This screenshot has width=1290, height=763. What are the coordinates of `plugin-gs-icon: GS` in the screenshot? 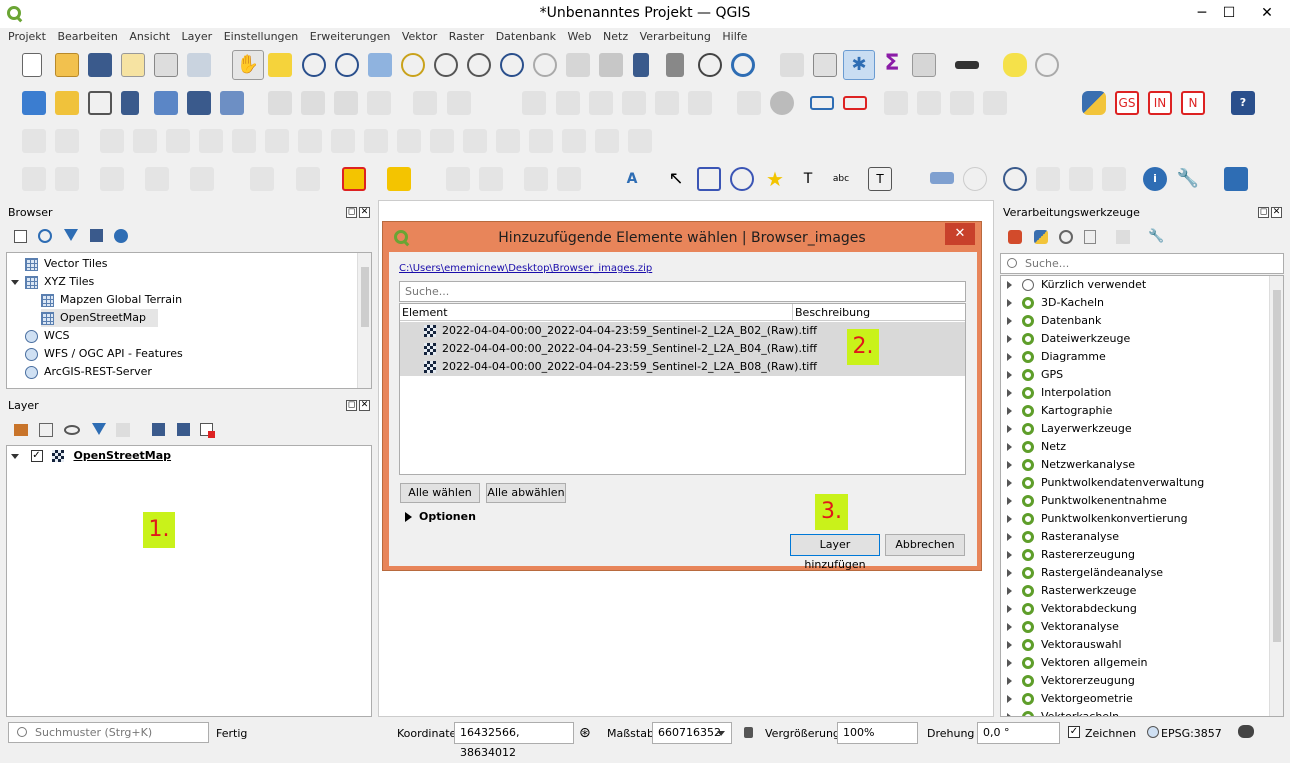 It's located at (1127, 103).